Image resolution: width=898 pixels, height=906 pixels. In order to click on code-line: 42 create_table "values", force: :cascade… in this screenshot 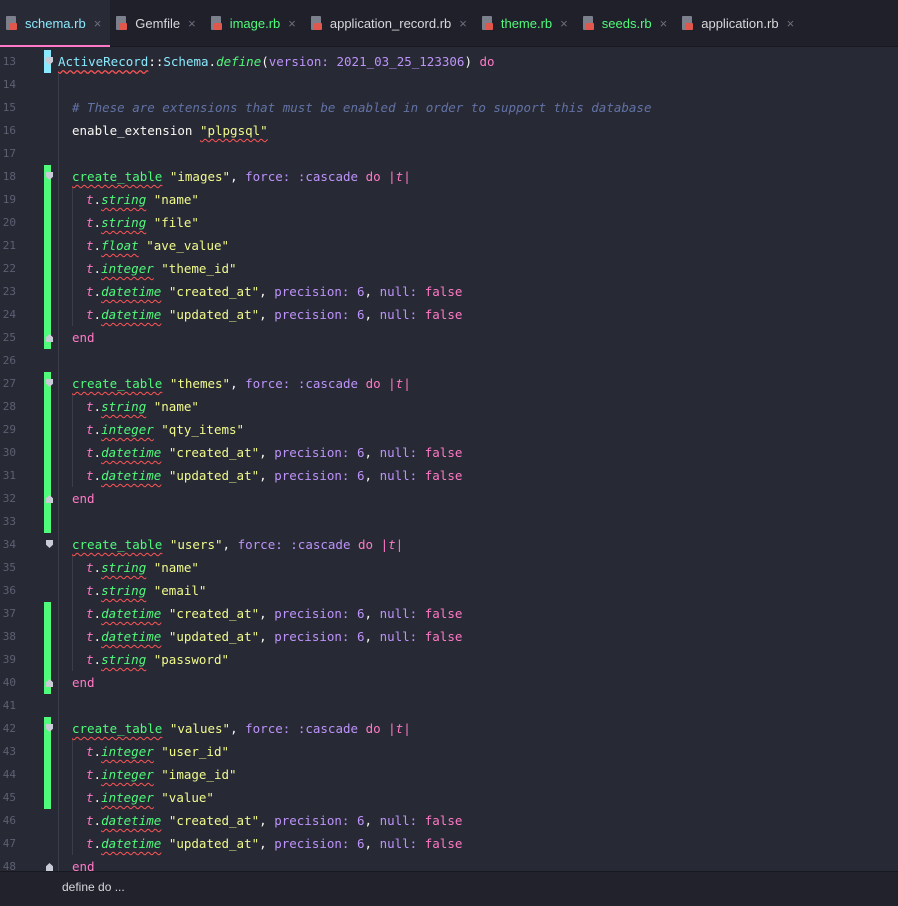, I will do `click(449, 728)`.